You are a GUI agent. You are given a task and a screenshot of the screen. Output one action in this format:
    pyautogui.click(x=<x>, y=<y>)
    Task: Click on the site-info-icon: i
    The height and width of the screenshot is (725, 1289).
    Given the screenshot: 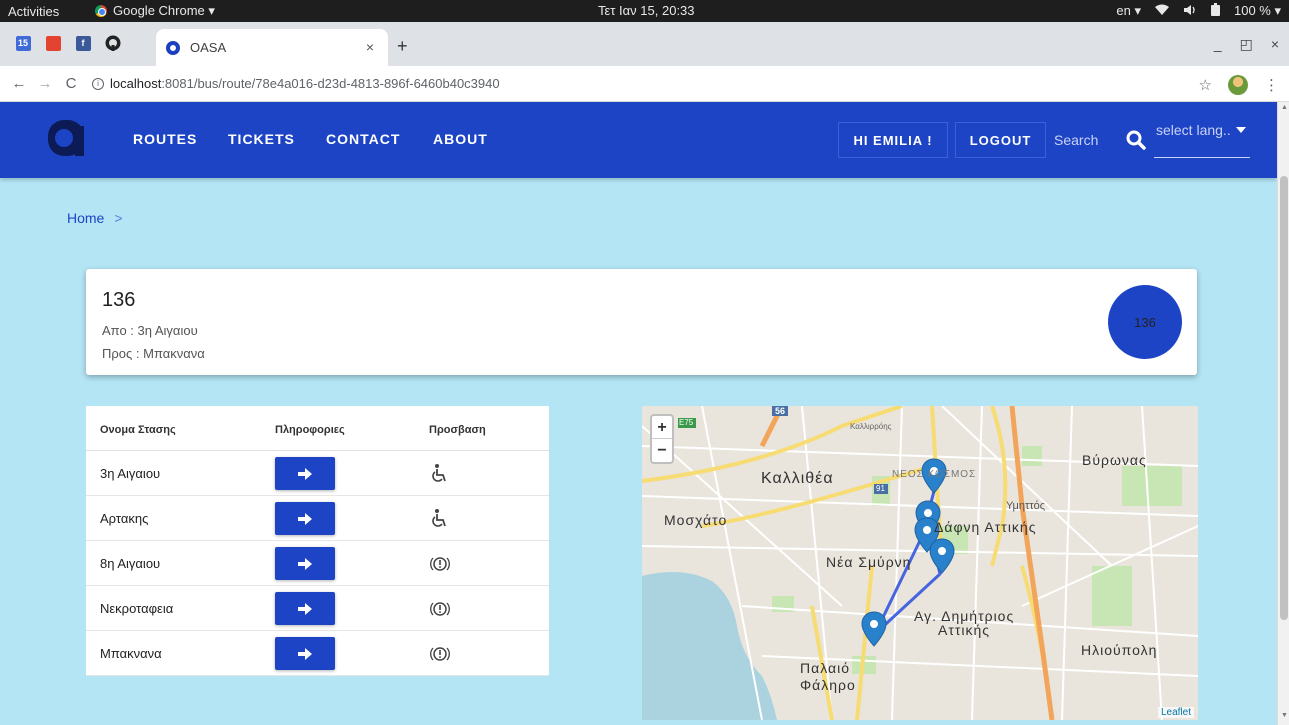 What is the action you would take?
    pyautogui.click(x=98, y=83)
    